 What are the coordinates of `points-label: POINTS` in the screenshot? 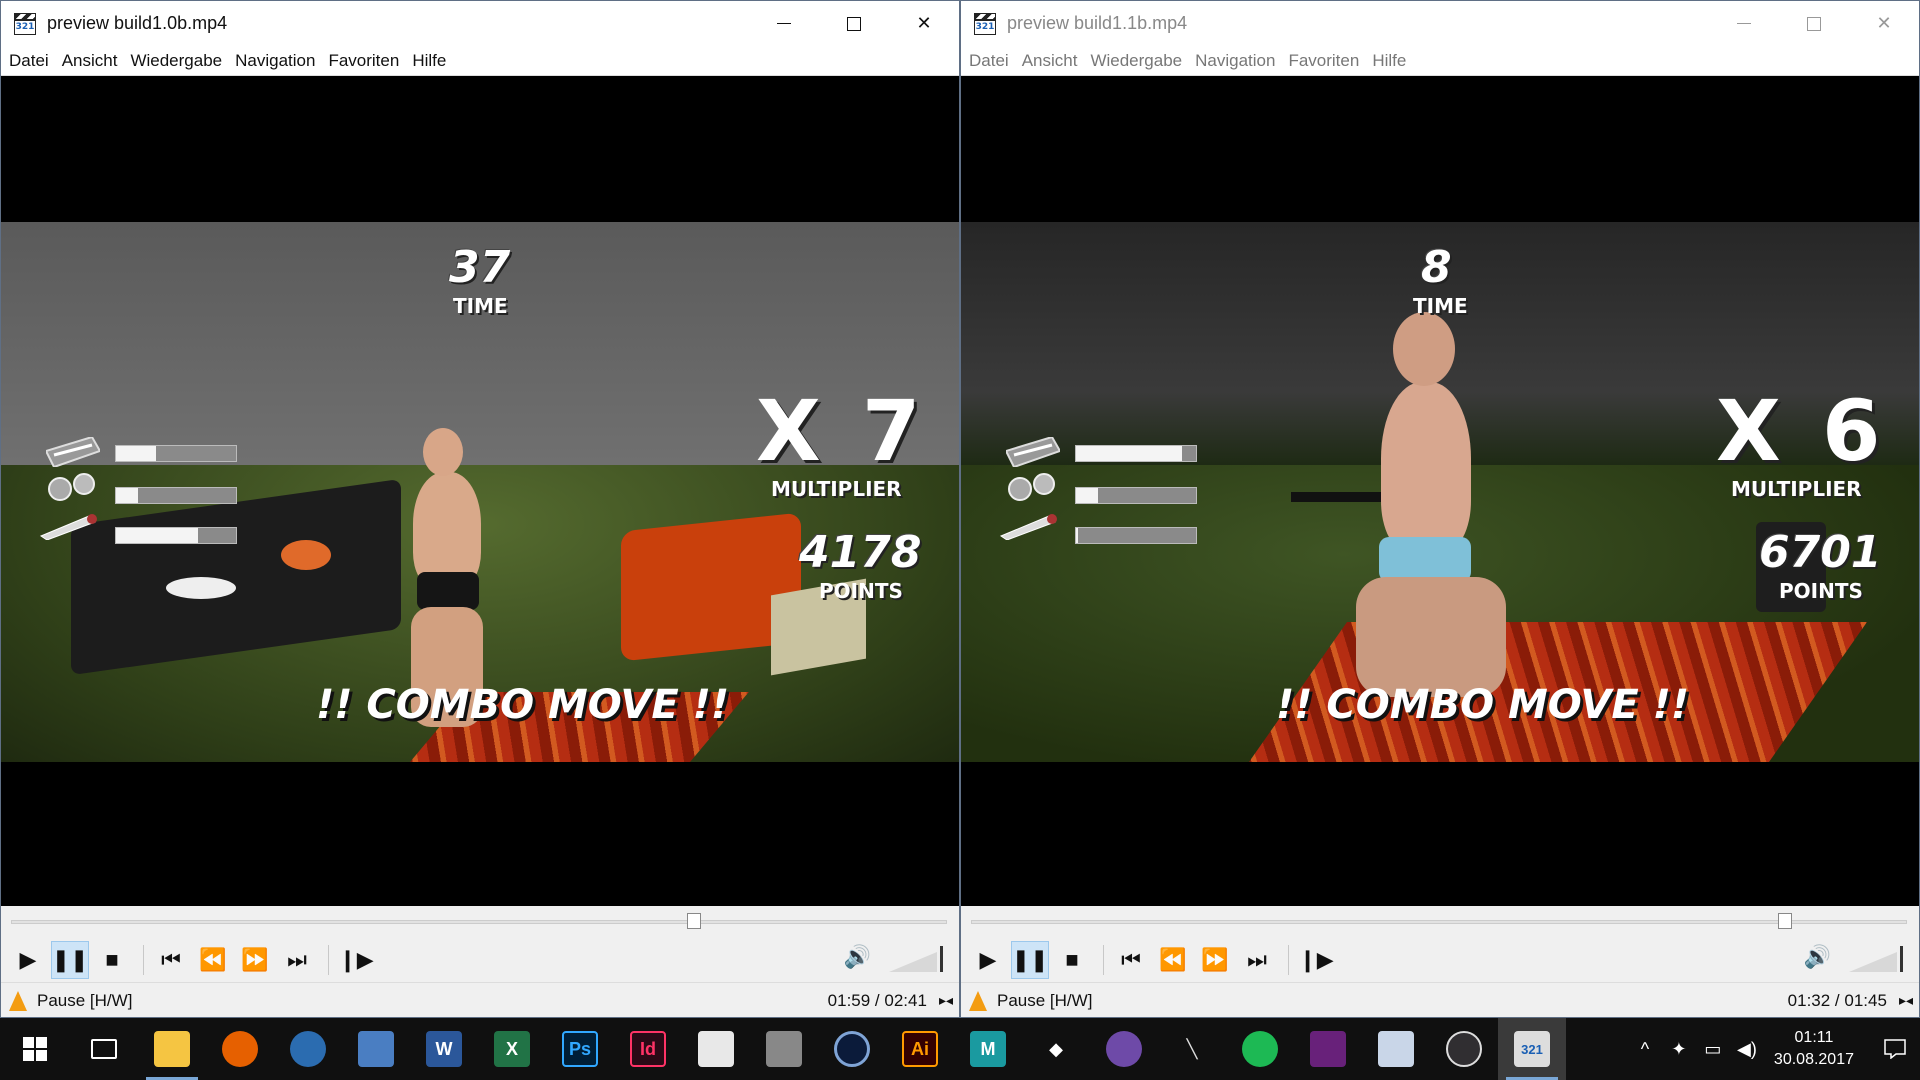 It's located at (861, 591).